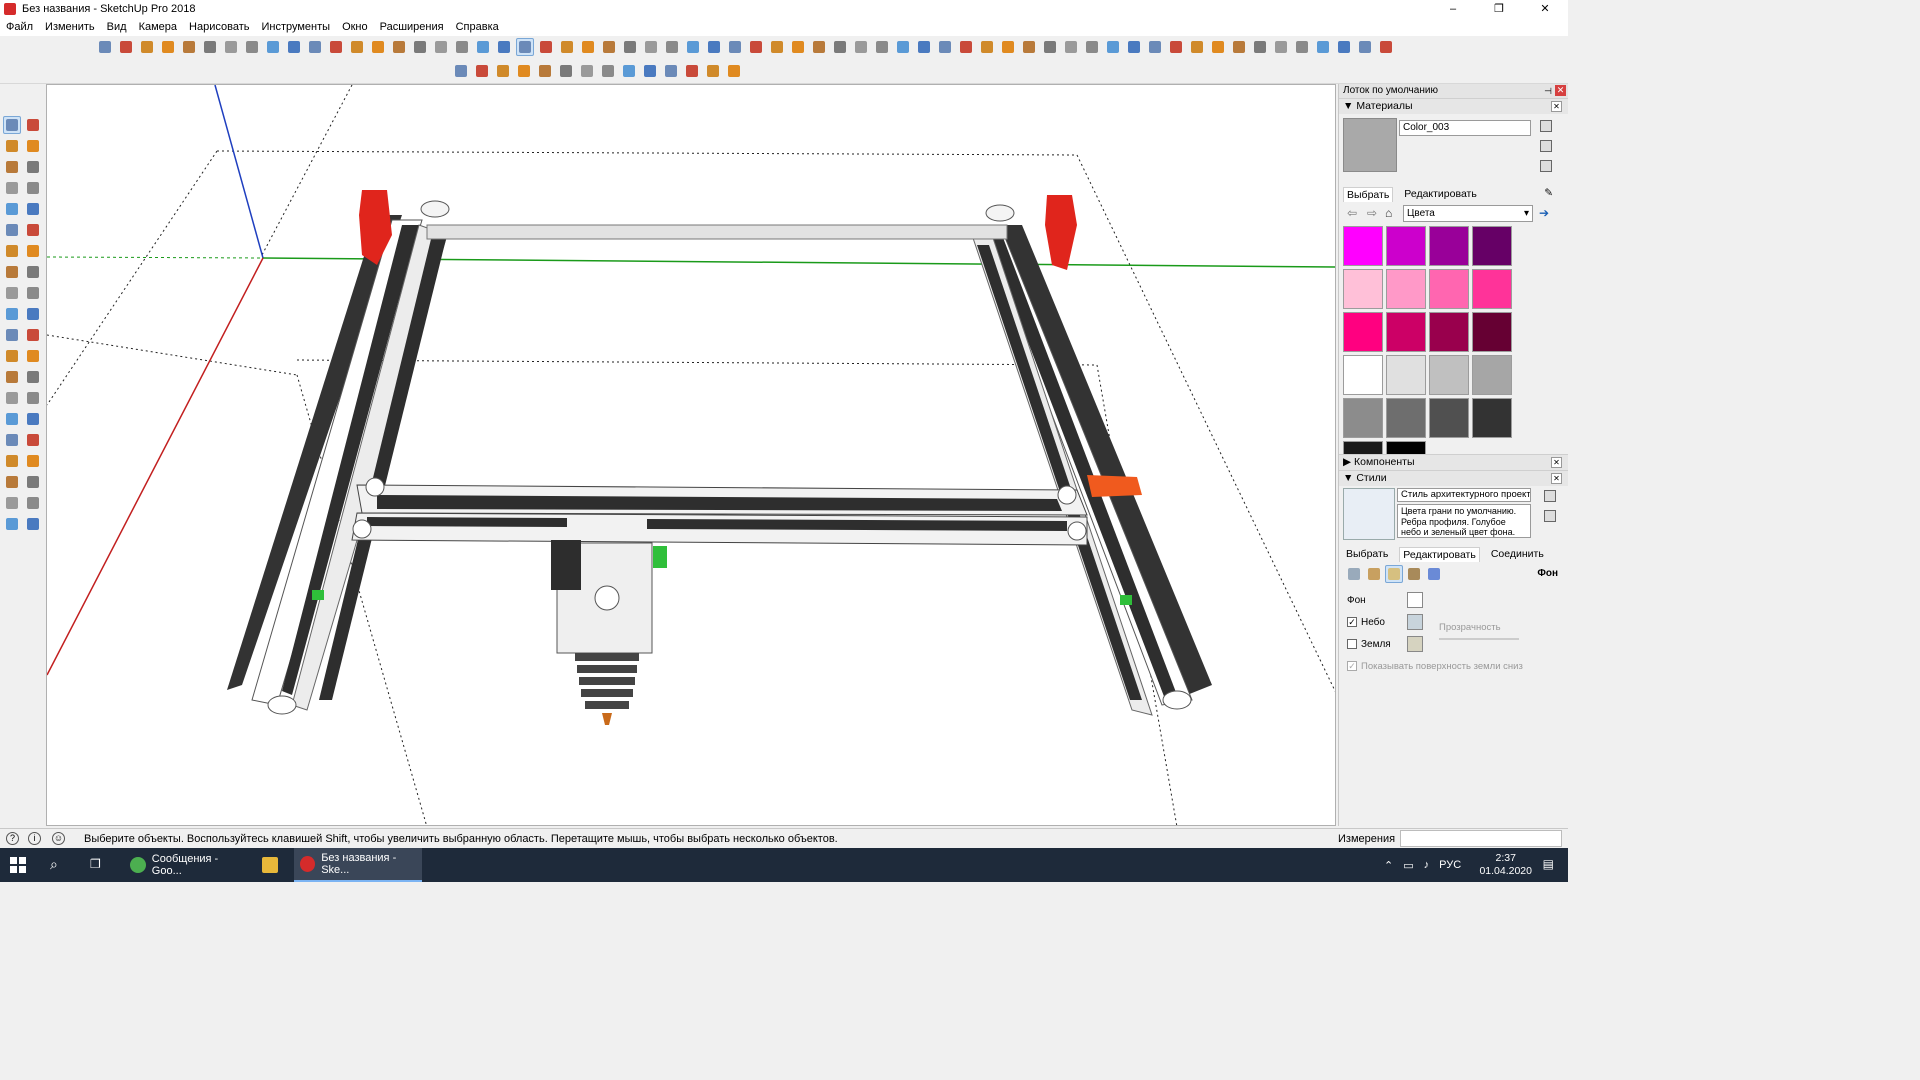 This screenshot has width=1920, height=1080. I want to click on notifications-icon: ▤, so click(1548, 864).